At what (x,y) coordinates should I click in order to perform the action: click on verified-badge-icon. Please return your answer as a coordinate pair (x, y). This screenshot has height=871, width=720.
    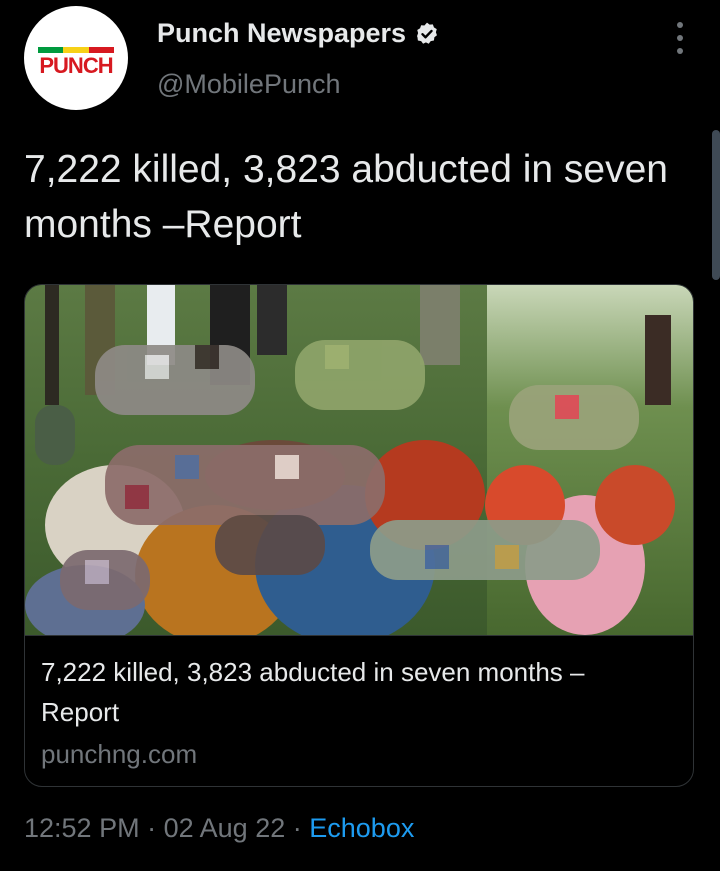
    Looking at the image, I should click on (427, 33).